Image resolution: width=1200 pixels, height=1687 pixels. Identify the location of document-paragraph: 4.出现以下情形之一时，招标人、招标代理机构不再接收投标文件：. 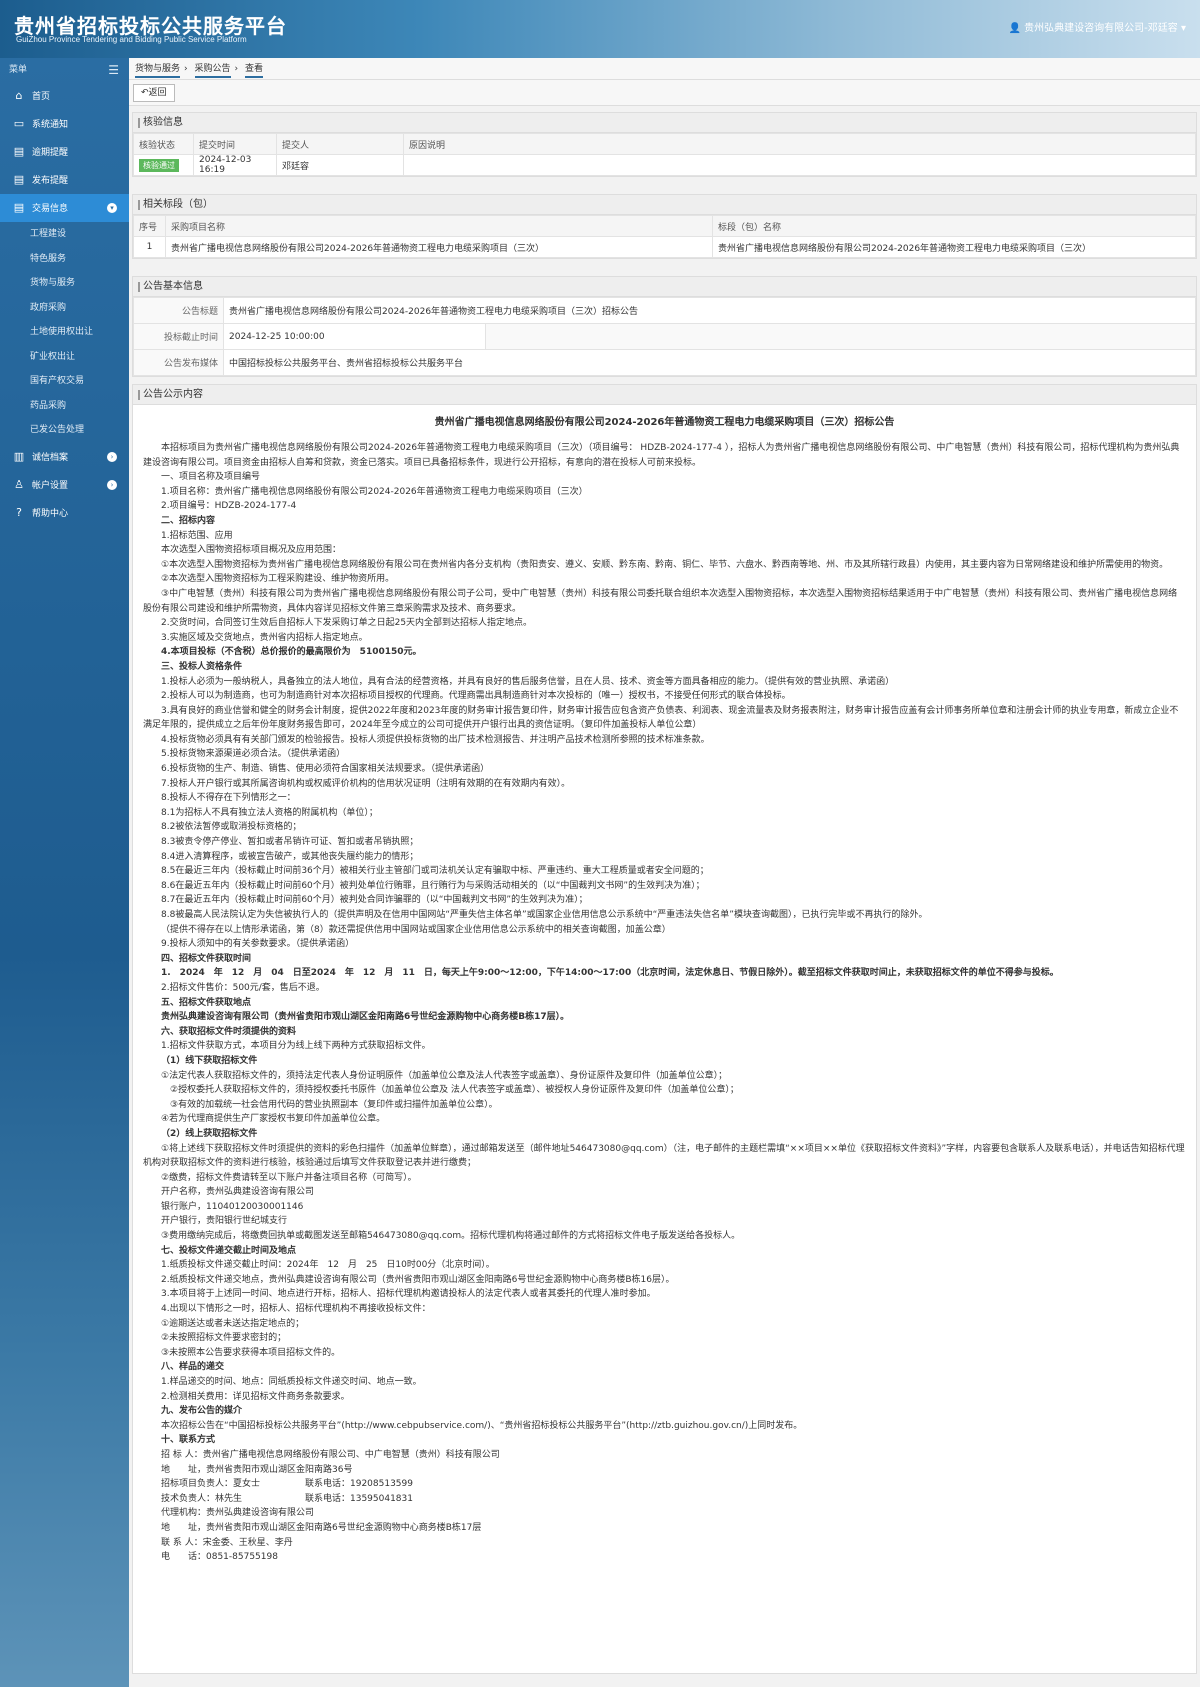
(296, 1309).